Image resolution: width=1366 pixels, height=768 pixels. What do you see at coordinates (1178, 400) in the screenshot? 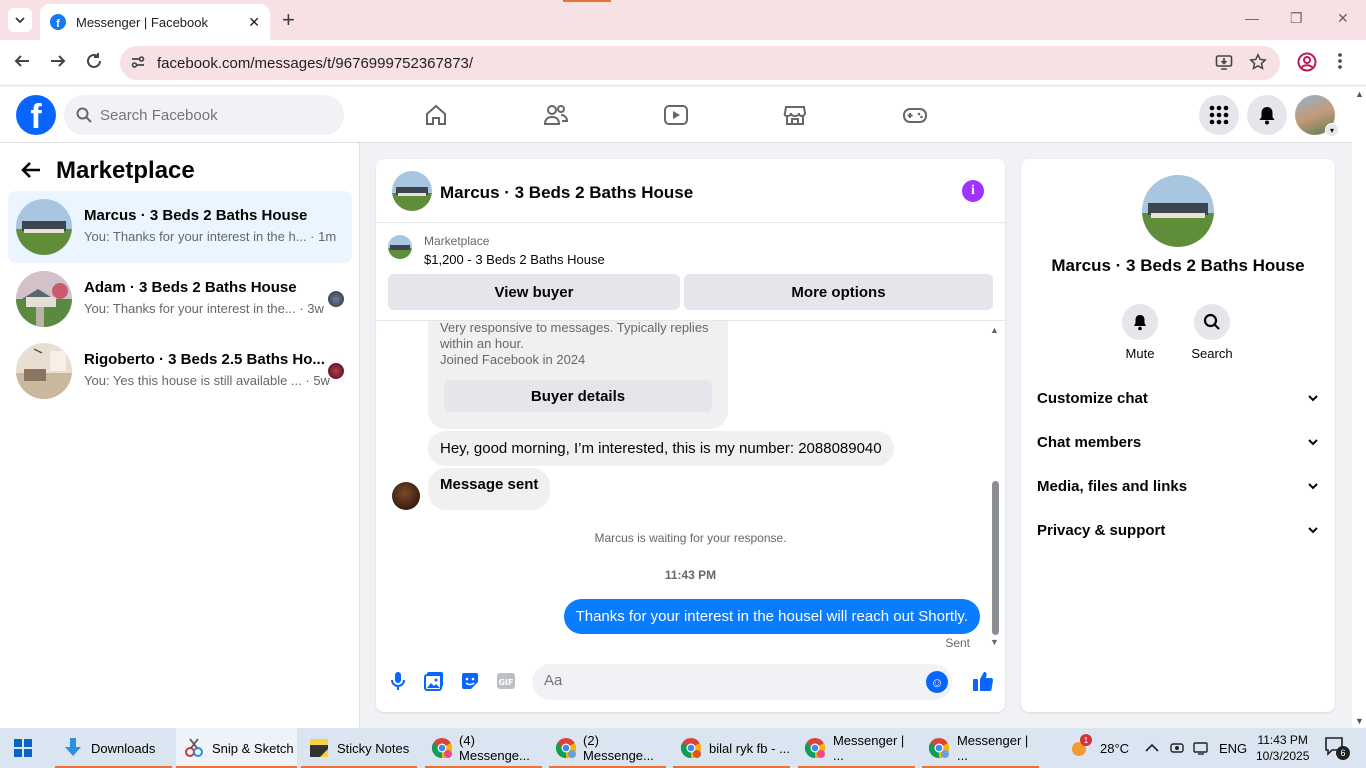
I see `section-customize-chat: Customize chat` at bounding box center [1178, 400].